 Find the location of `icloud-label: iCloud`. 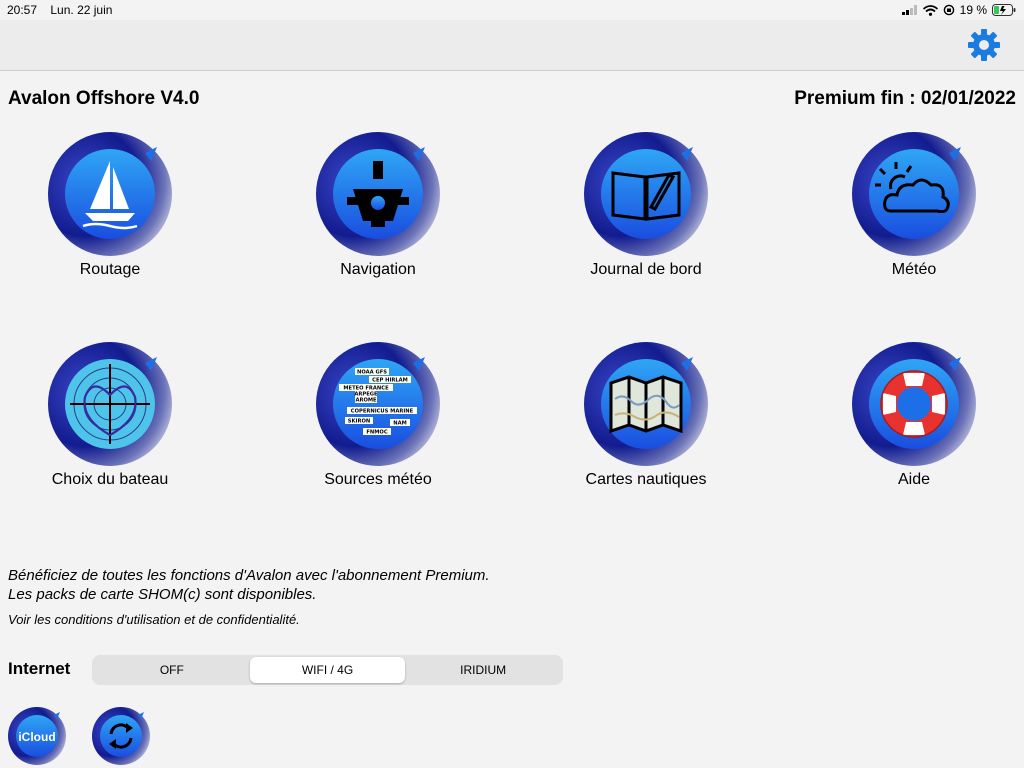

icloud-label: iCloud is located at coordinates (36, 737).